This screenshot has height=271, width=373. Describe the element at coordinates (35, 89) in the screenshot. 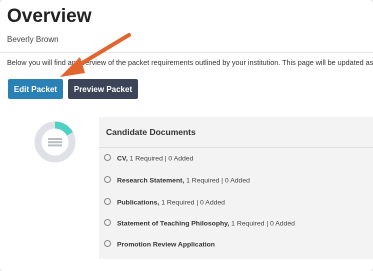

I see `edit-packet-button: Edit Packet` at that location.